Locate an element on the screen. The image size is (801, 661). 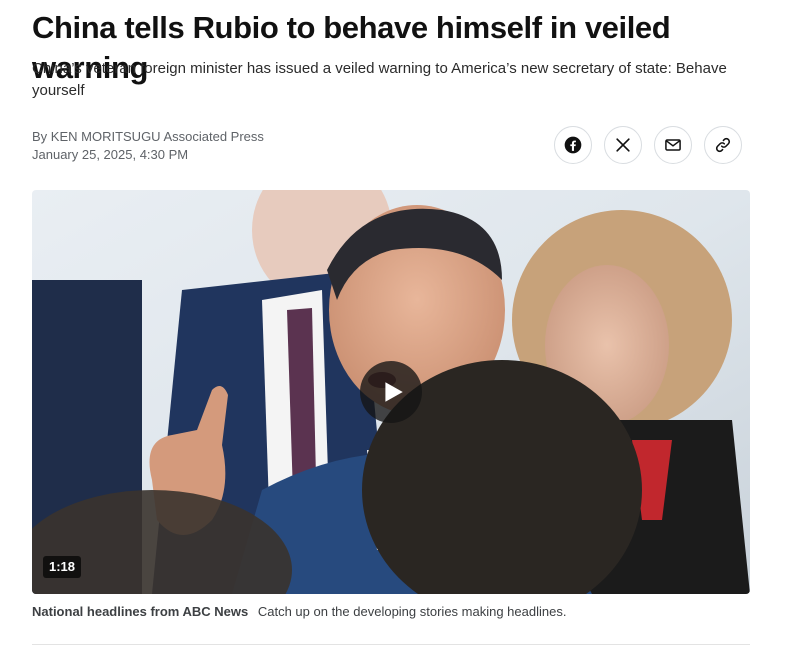
mail-icon is located at coordinates (673, 145).